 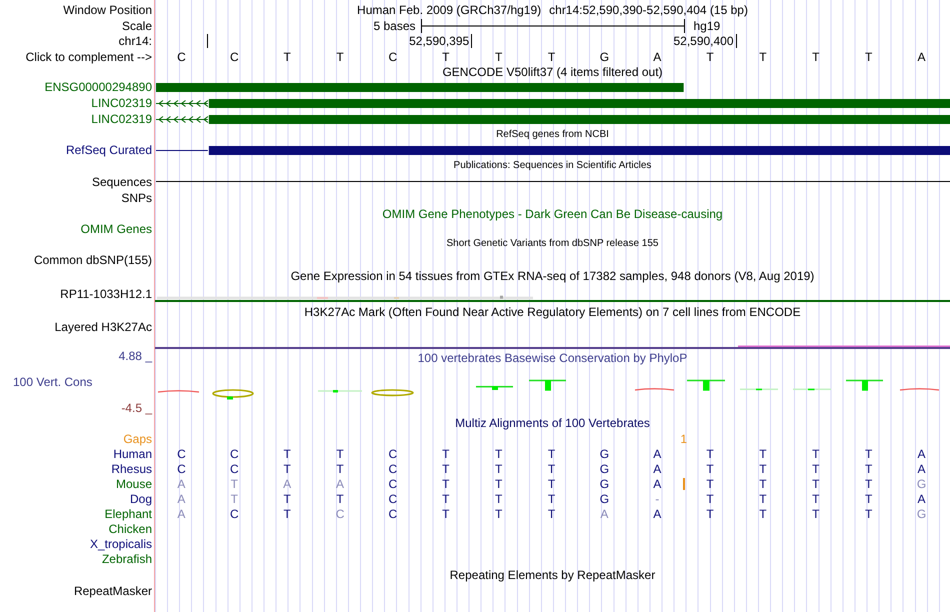 I want to click on base-letter: -, so click(x=657, y=499).